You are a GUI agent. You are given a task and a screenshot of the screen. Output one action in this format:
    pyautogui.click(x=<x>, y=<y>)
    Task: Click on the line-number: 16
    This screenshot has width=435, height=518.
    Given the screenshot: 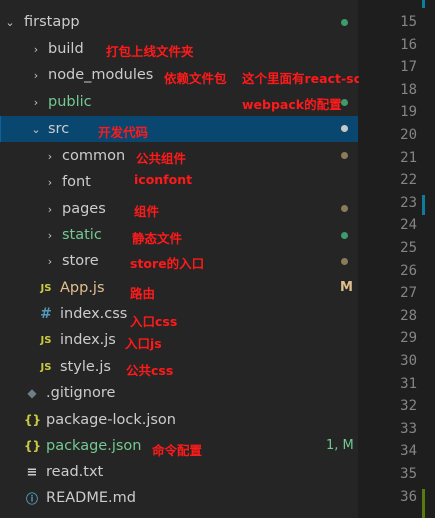 What is the action you would take?
    pyautogui.click(x=408, y=45)
    